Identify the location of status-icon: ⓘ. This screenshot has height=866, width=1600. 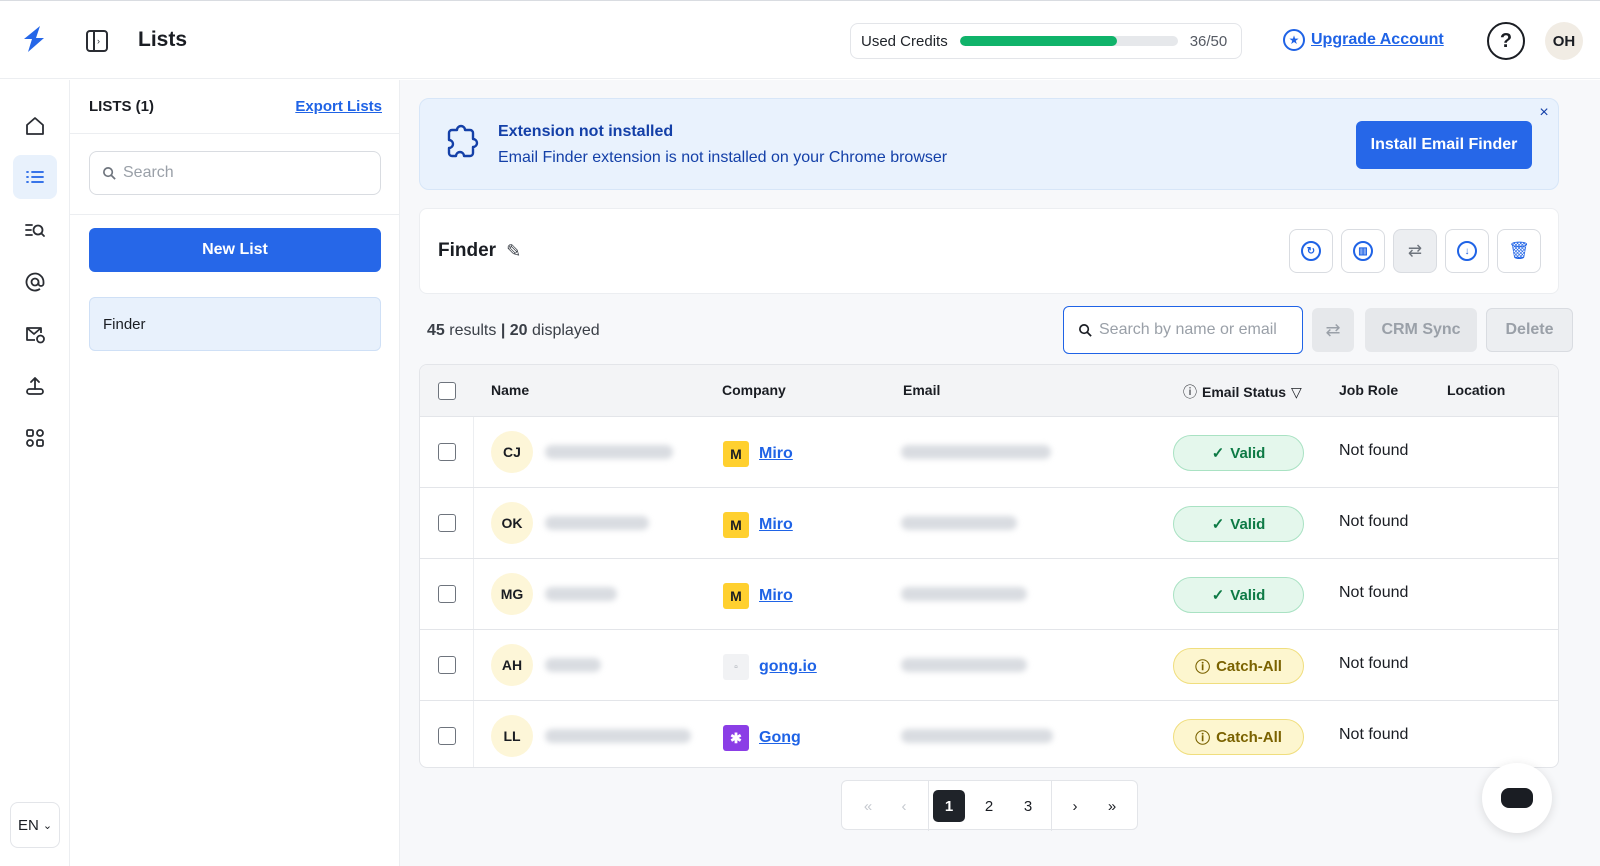
(1203, 738).